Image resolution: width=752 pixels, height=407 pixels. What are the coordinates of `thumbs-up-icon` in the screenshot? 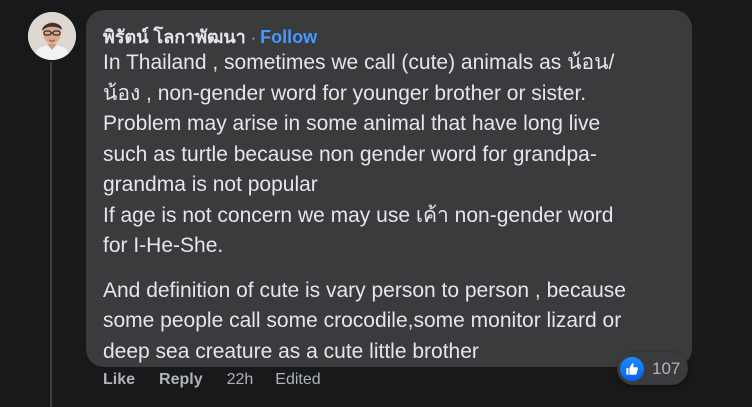 It's located at (632, 368).